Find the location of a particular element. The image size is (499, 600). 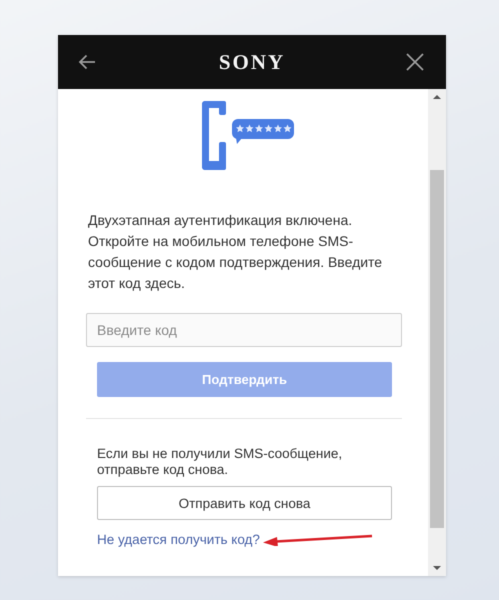

code-input-field: Введите код is located at coordinates (244, 330).